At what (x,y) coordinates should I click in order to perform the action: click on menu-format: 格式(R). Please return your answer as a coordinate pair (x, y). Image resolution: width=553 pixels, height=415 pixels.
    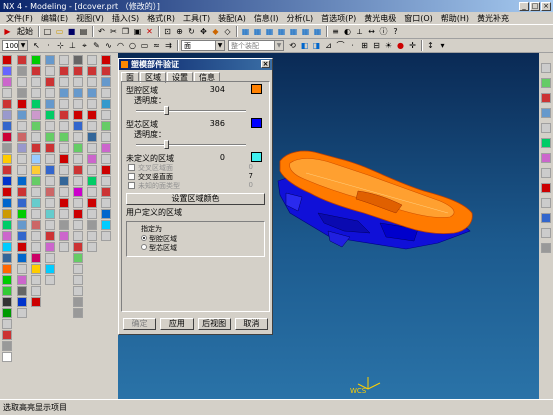
    Looking at the image, I should click on (161, 18).